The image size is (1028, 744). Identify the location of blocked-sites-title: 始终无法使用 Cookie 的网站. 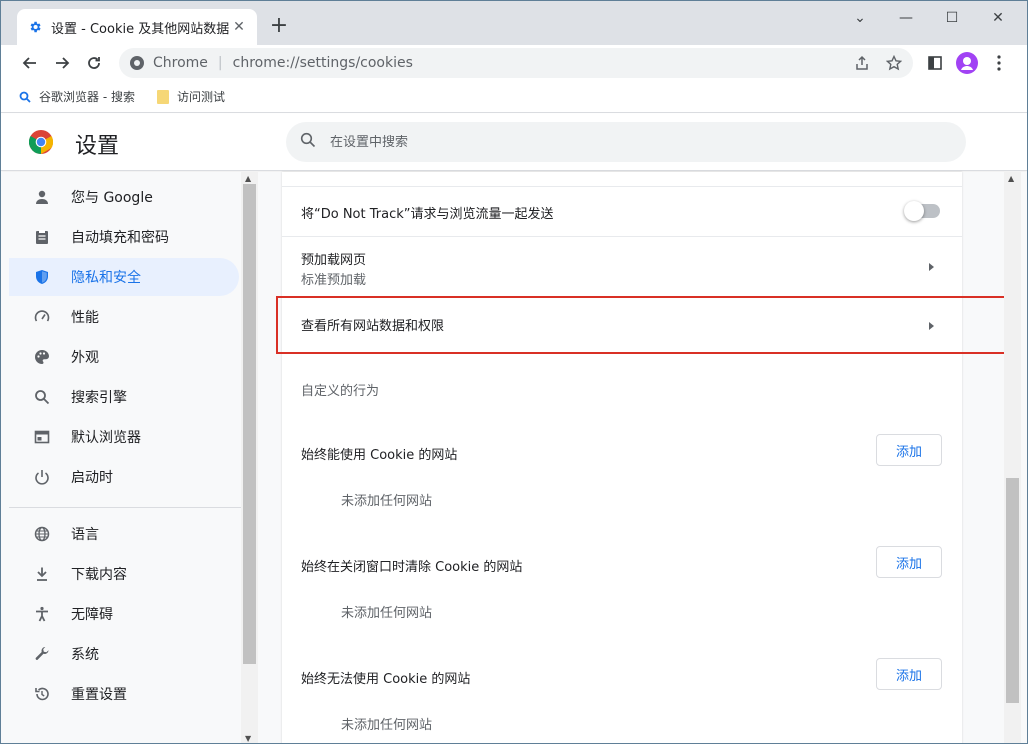
(386, 679).